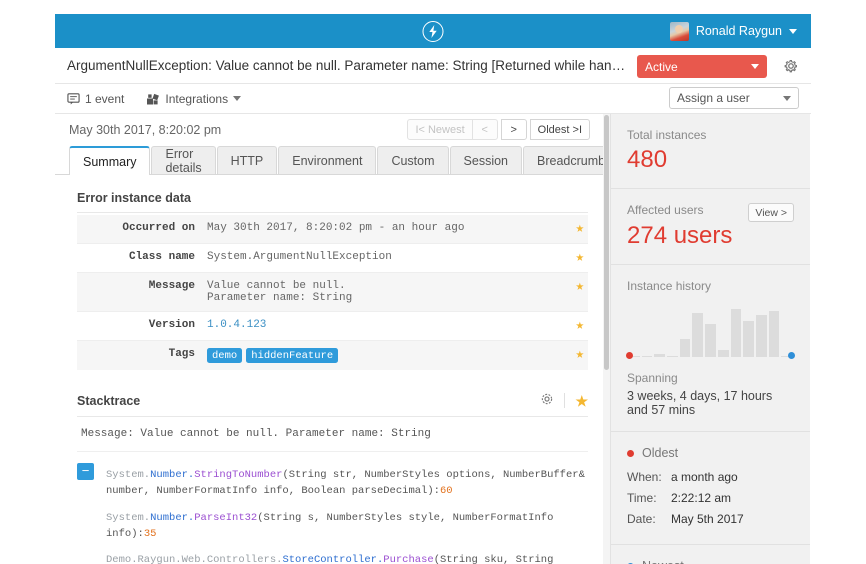 The width and height of the screenshot is (866, 564). What do you see at coordinates (181, 354) in the screenshot?
I see `row-key: Tags` at bounding box center [181, 354].